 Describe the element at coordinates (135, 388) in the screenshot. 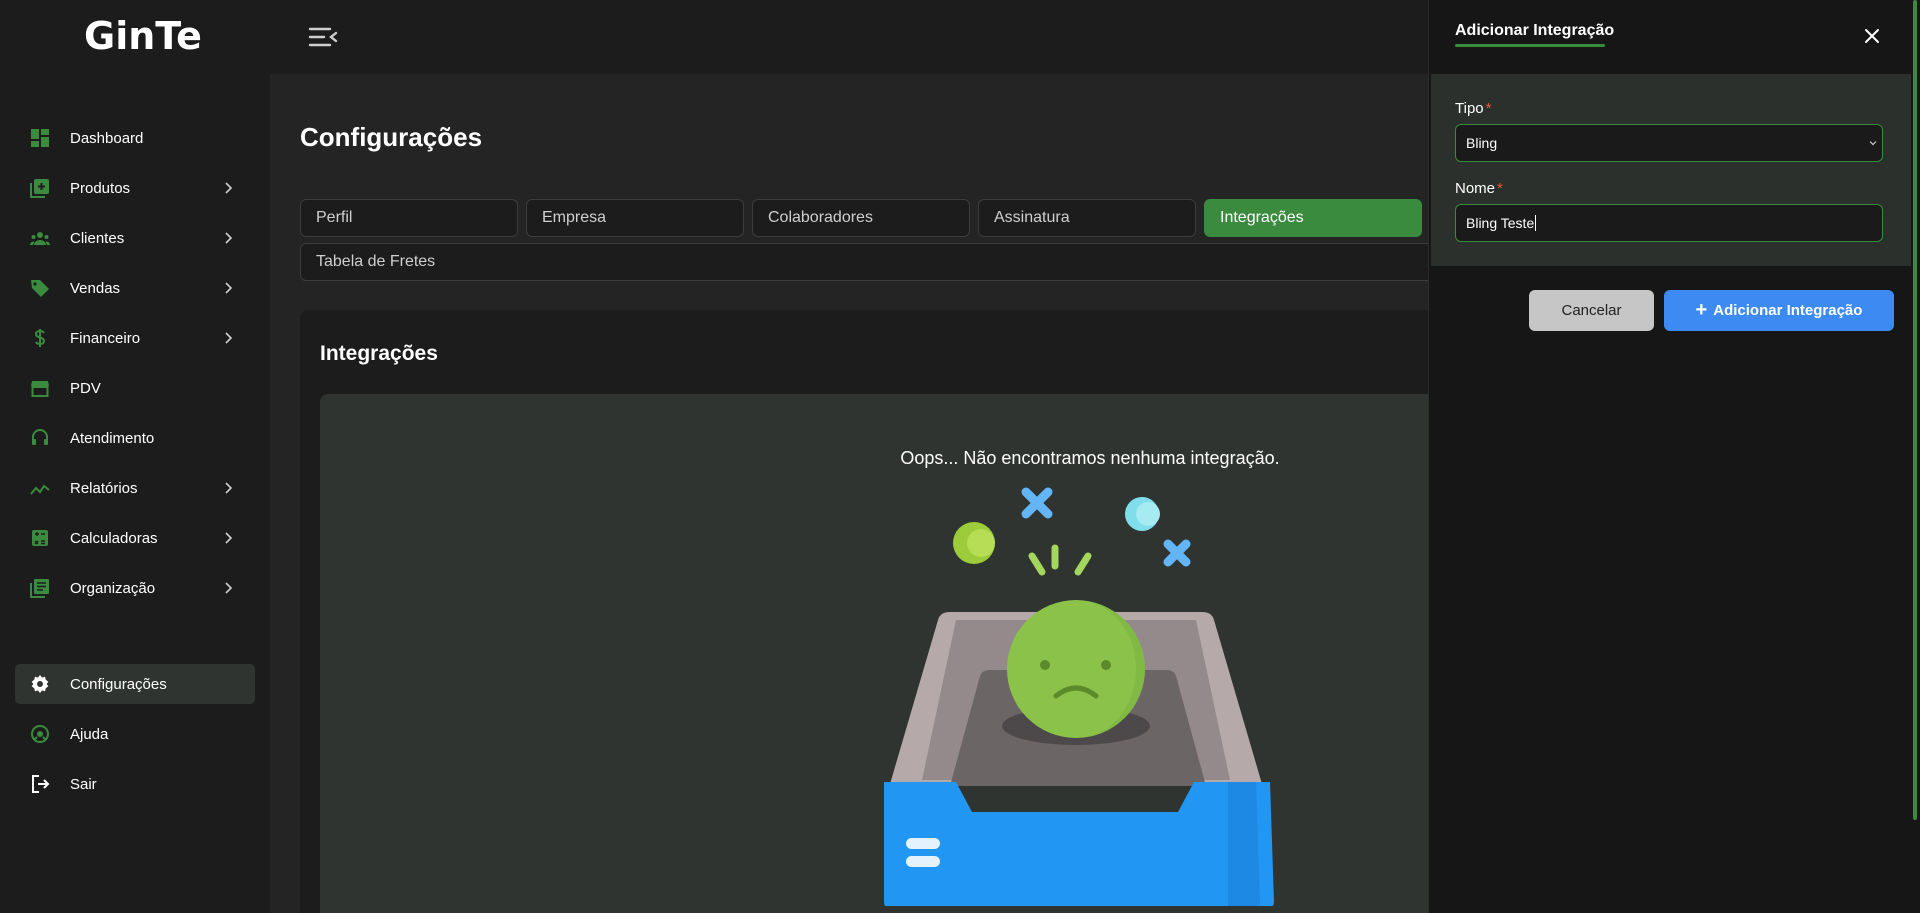

I see `sidebar-item-pdv: PDV` at that location.